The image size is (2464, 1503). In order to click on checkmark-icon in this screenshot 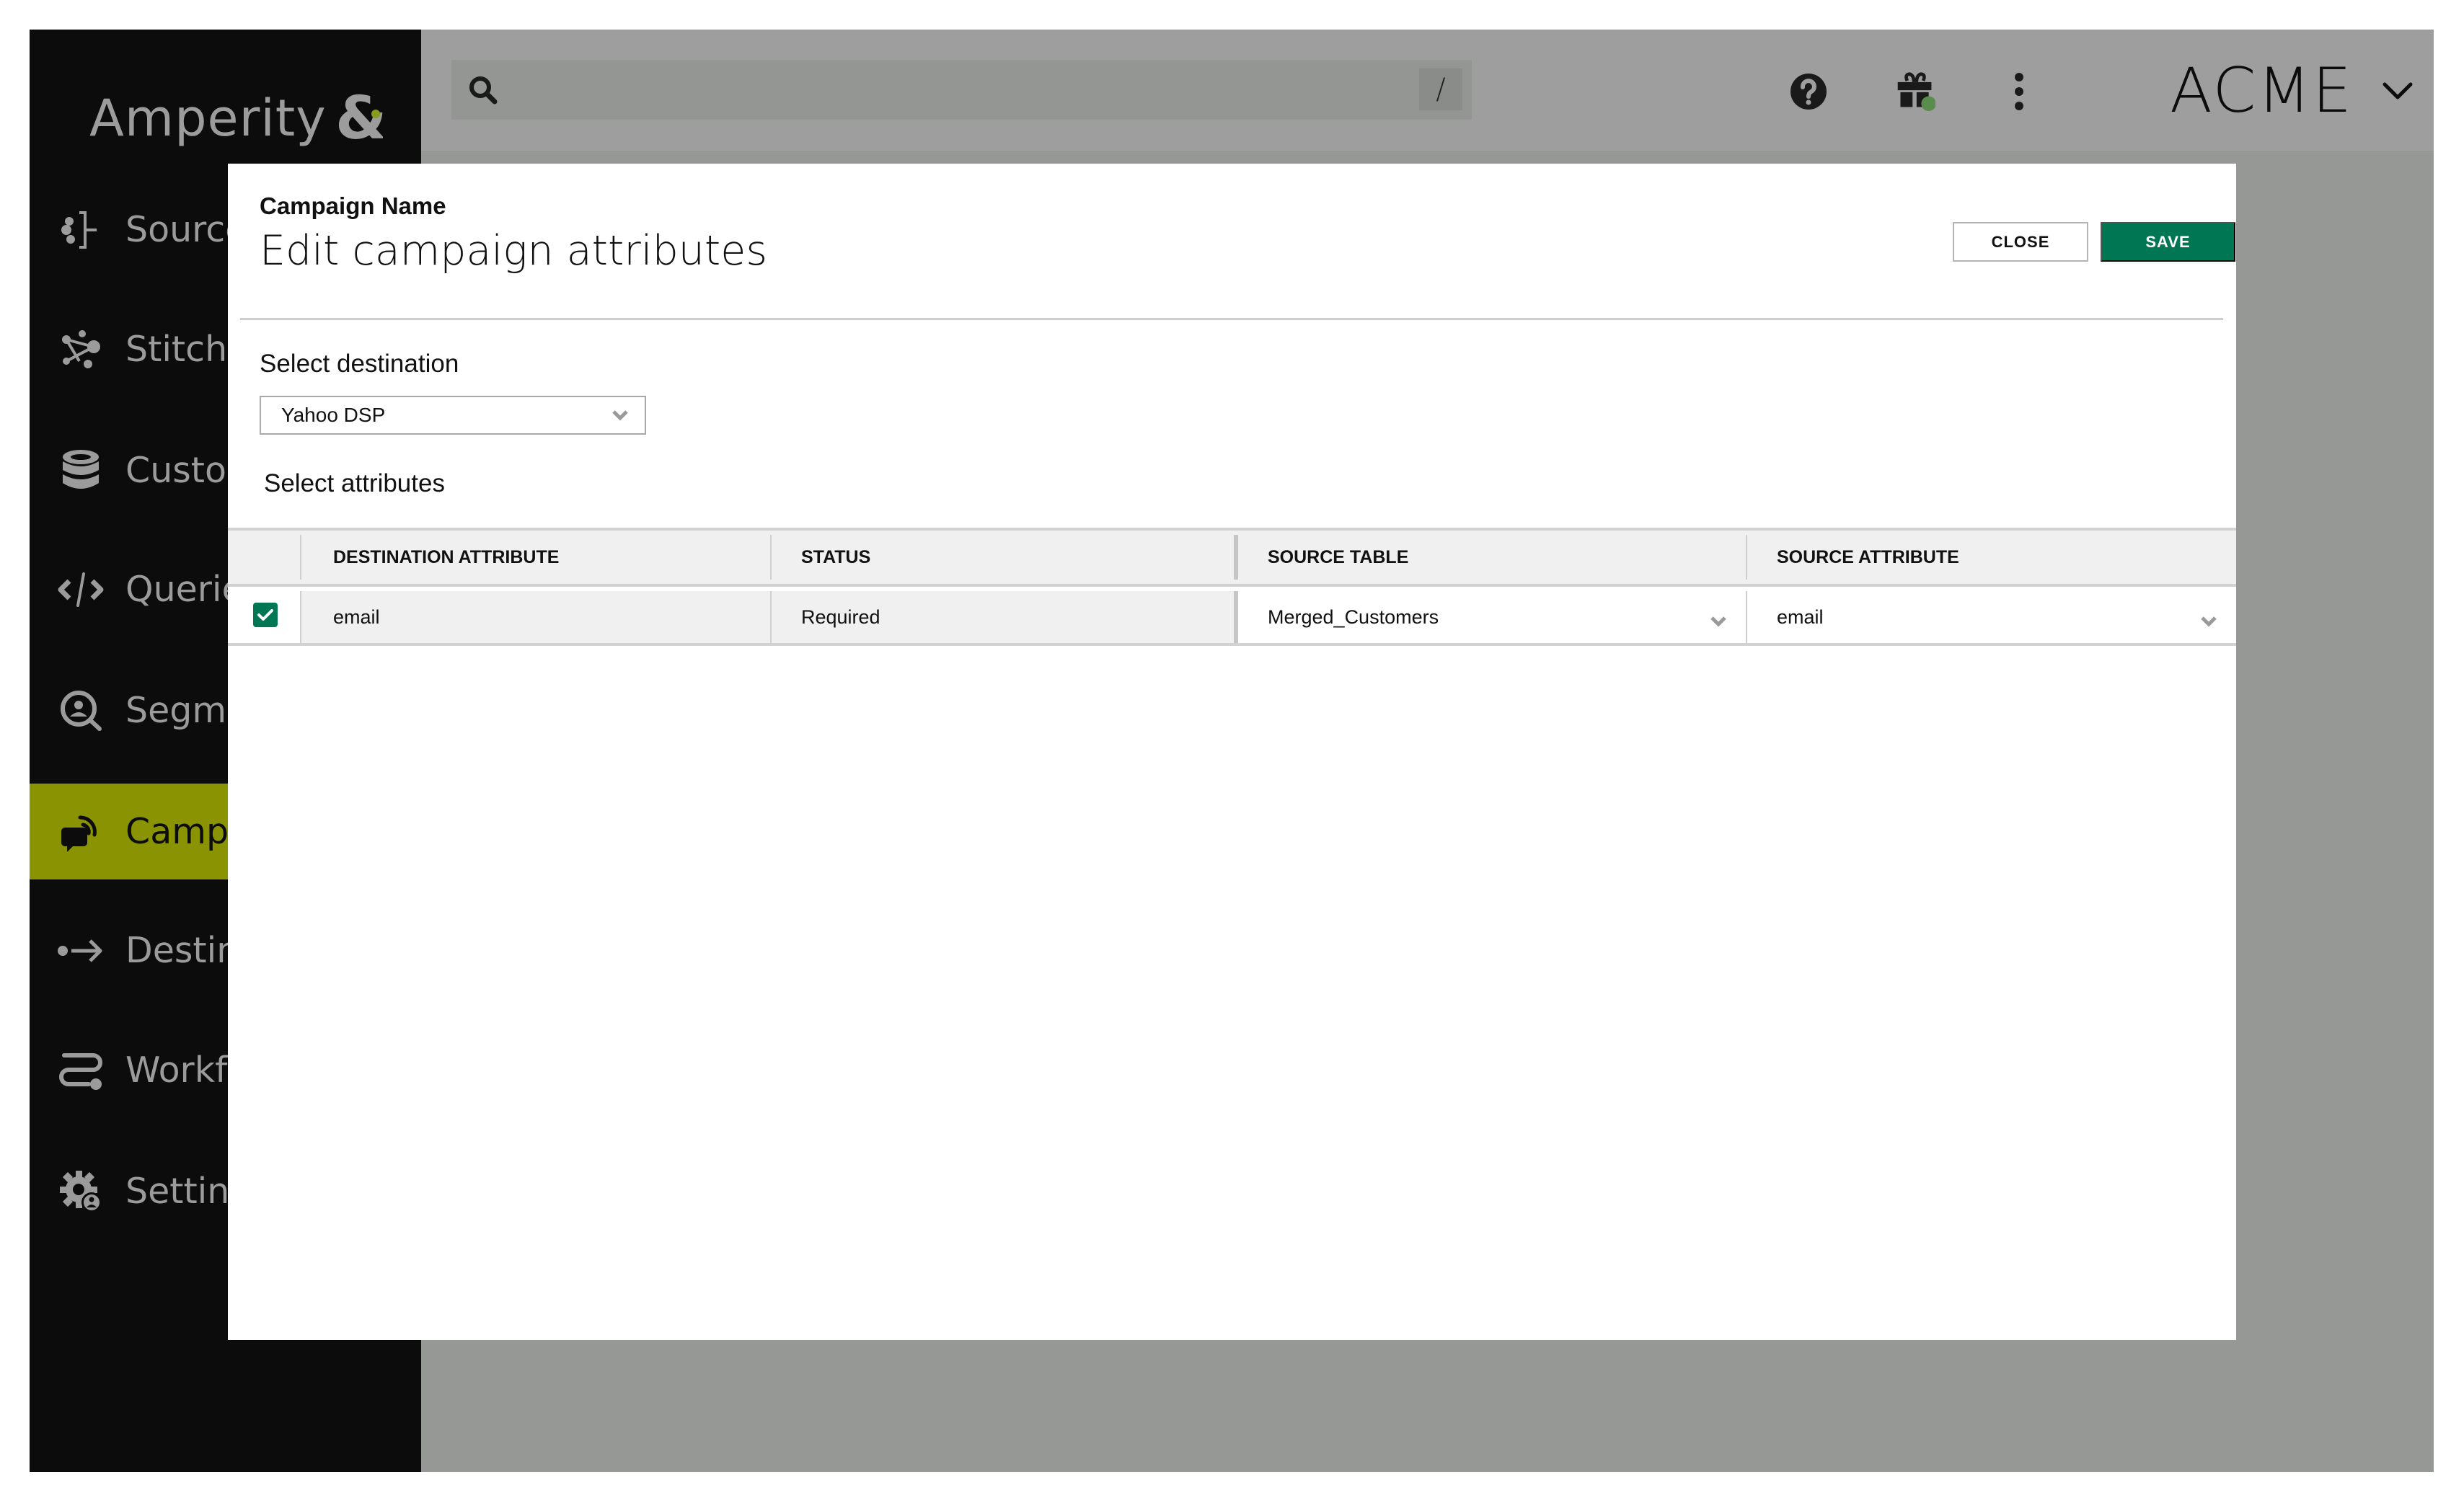, I will do `click(265, 615)`.